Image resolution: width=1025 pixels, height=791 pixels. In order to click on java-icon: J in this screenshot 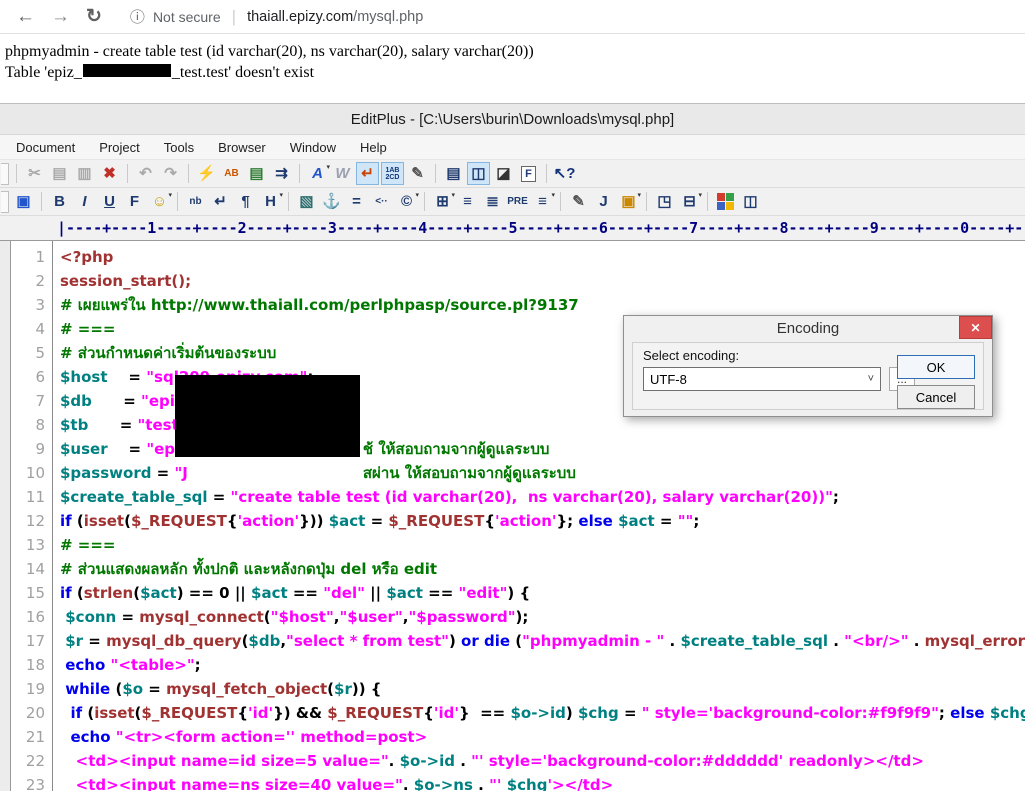, I will do `click(603, 201)`.